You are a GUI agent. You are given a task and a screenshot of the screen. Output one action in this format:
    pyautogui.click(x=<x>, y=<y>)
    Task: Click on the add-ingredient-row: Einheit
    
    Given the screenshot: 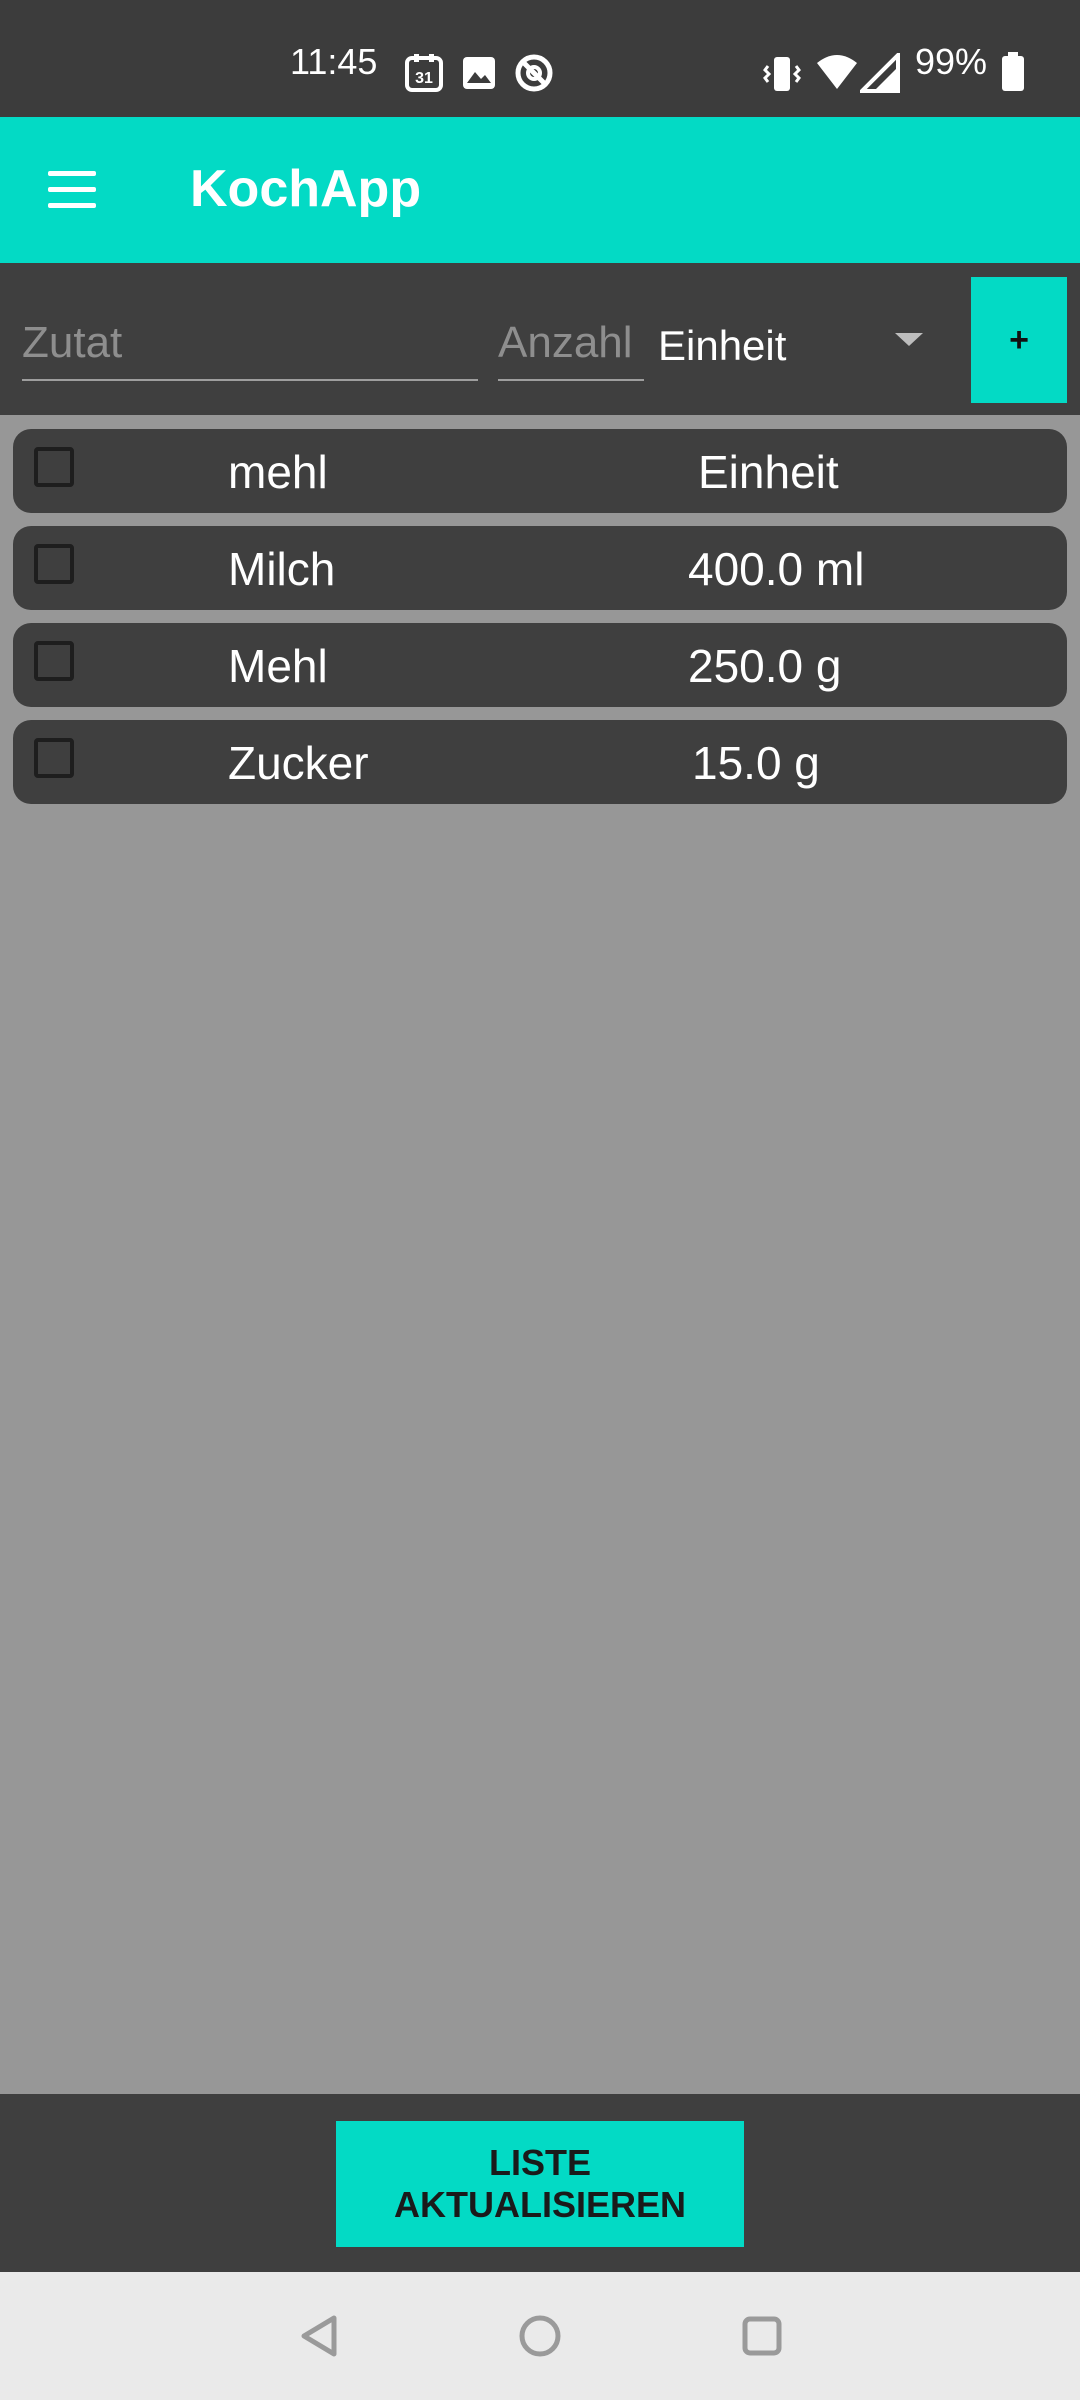 What is the action you would take?
    pyautogui.click(x=540, y=339)
    